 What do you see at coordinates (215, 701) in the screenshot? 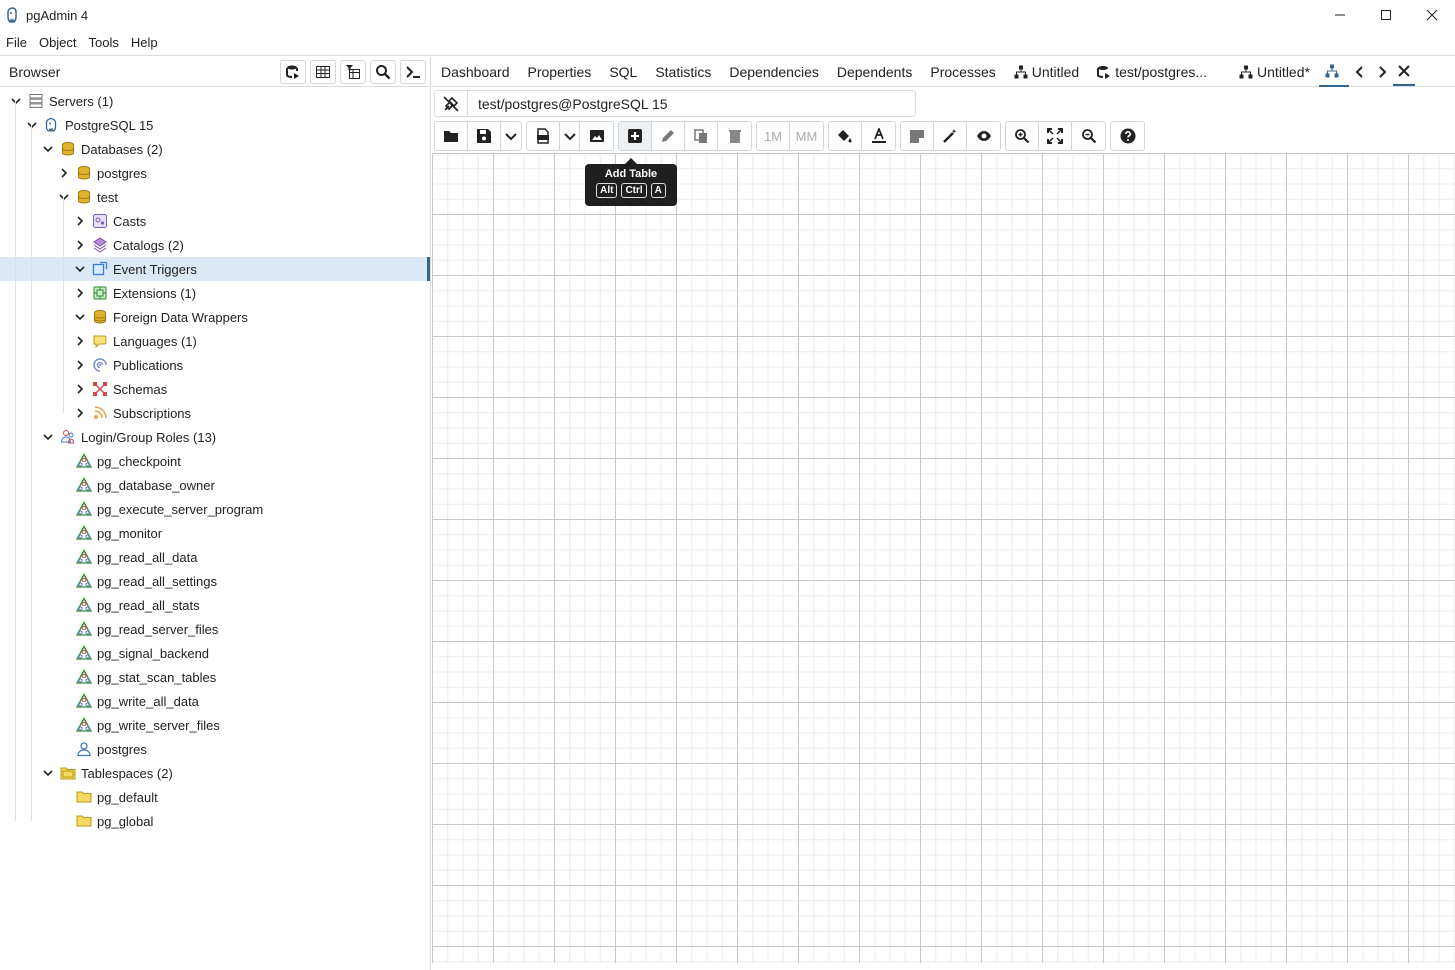
I see `tree-node: pg_write_all_data` at bounding box center [215, 701].